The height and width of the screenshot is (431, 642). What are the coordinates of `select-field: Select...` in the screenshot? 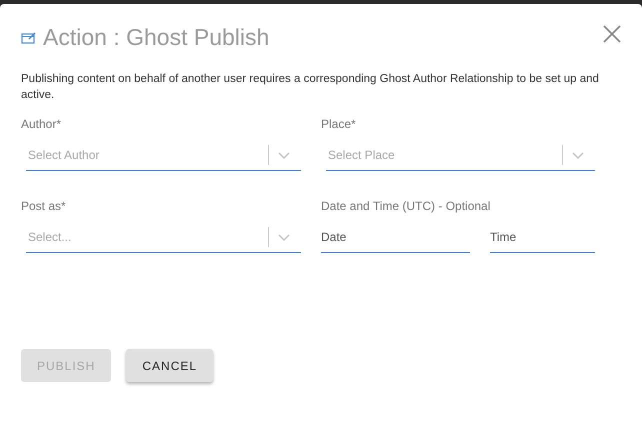 It's located at (163, 237).